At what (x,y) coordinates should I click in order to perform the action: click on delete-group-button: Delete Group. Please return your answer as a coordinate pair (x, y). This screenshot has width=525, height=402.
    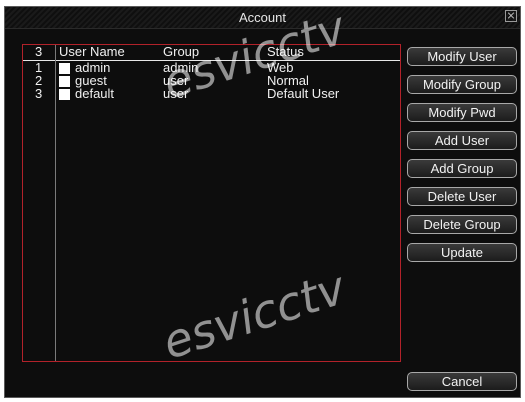
    Looking at the image, I should click on (462, 224).